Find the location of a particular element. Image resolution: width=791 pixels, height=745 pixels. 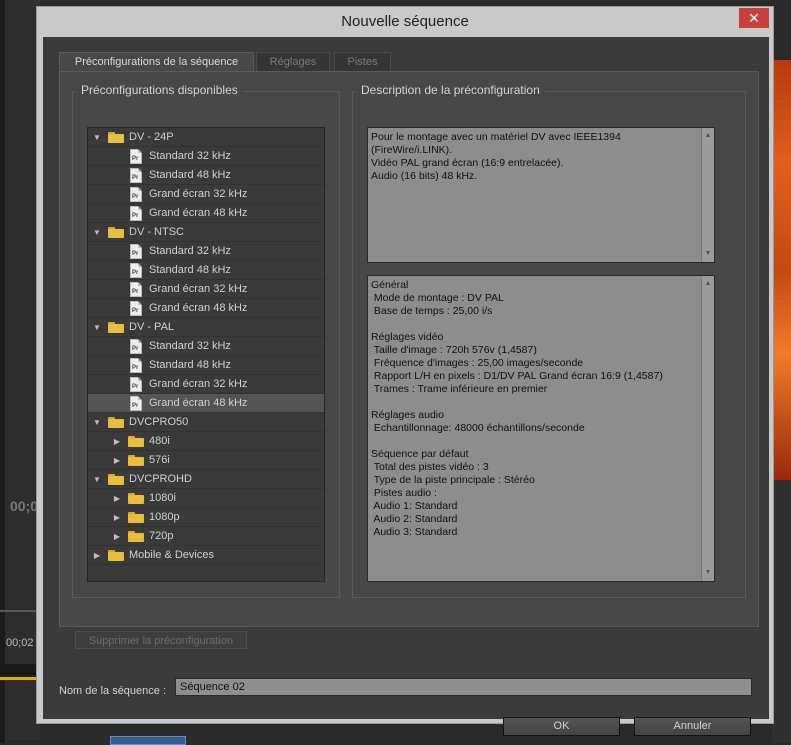

tab-tracks: Pistes is located at coordinates (362, 61).